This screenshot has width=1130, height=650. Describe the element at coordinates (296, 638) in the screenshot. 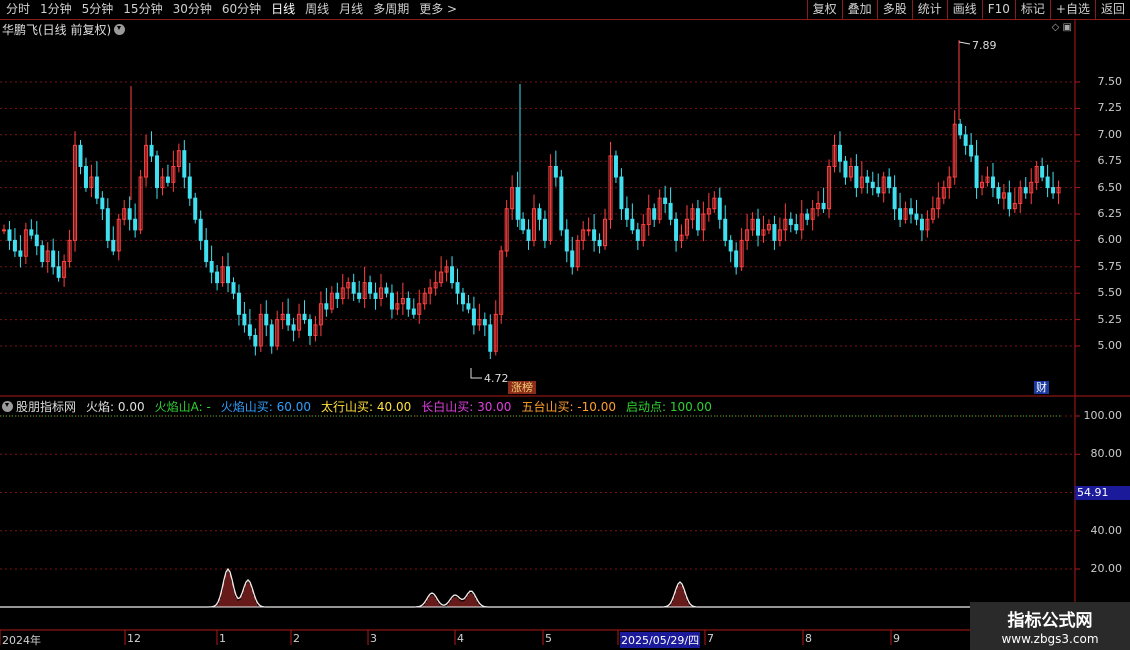

I see `date-label: 2` at that location.